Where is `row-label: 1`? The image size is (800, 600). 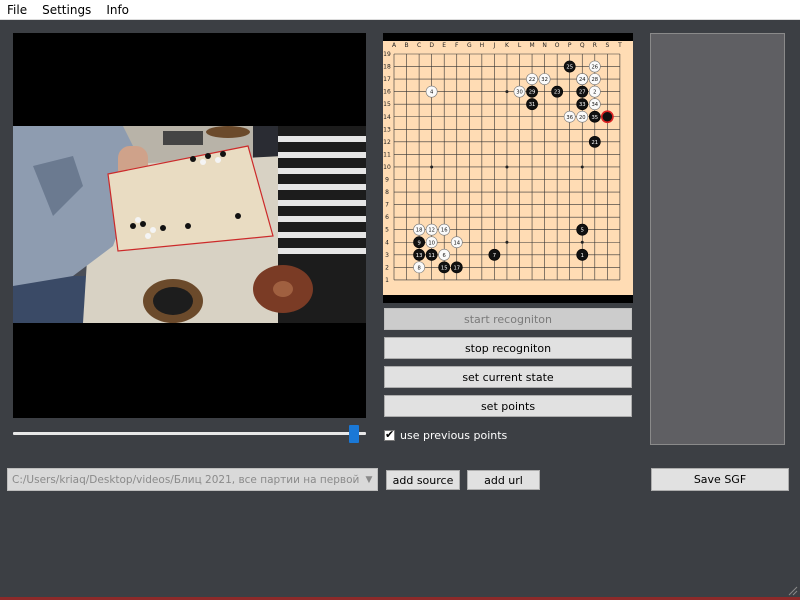 row-label: 1 is located at coordinates (387, 280).